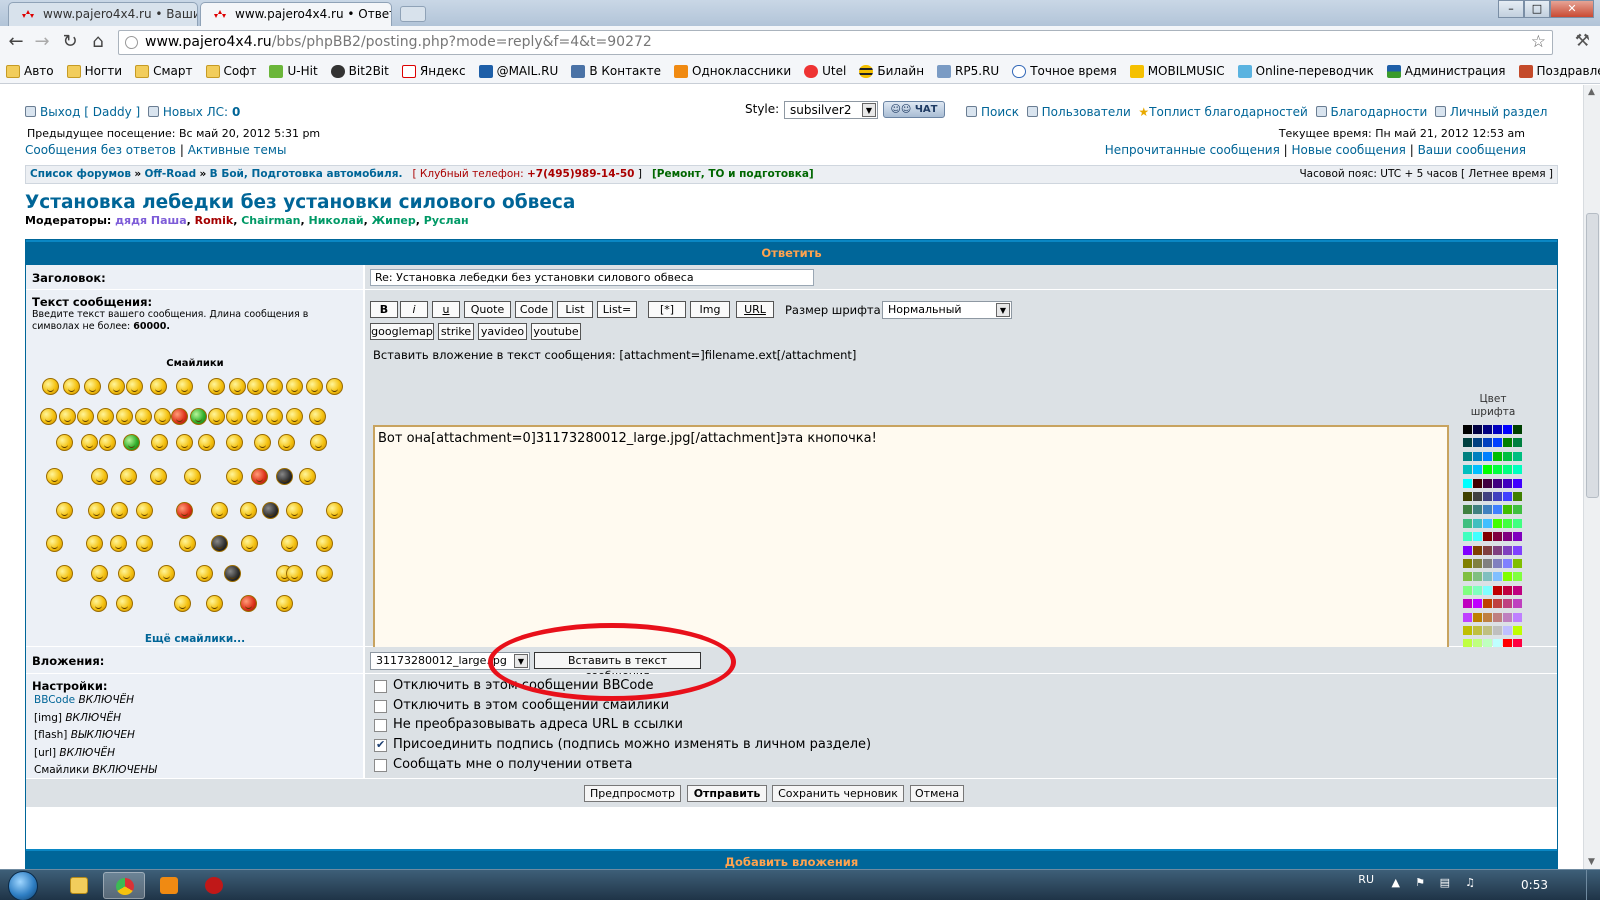 This screenshot has height=900, width=1600. I want to click on bookmark-folder: Софт, so click(230, 71).